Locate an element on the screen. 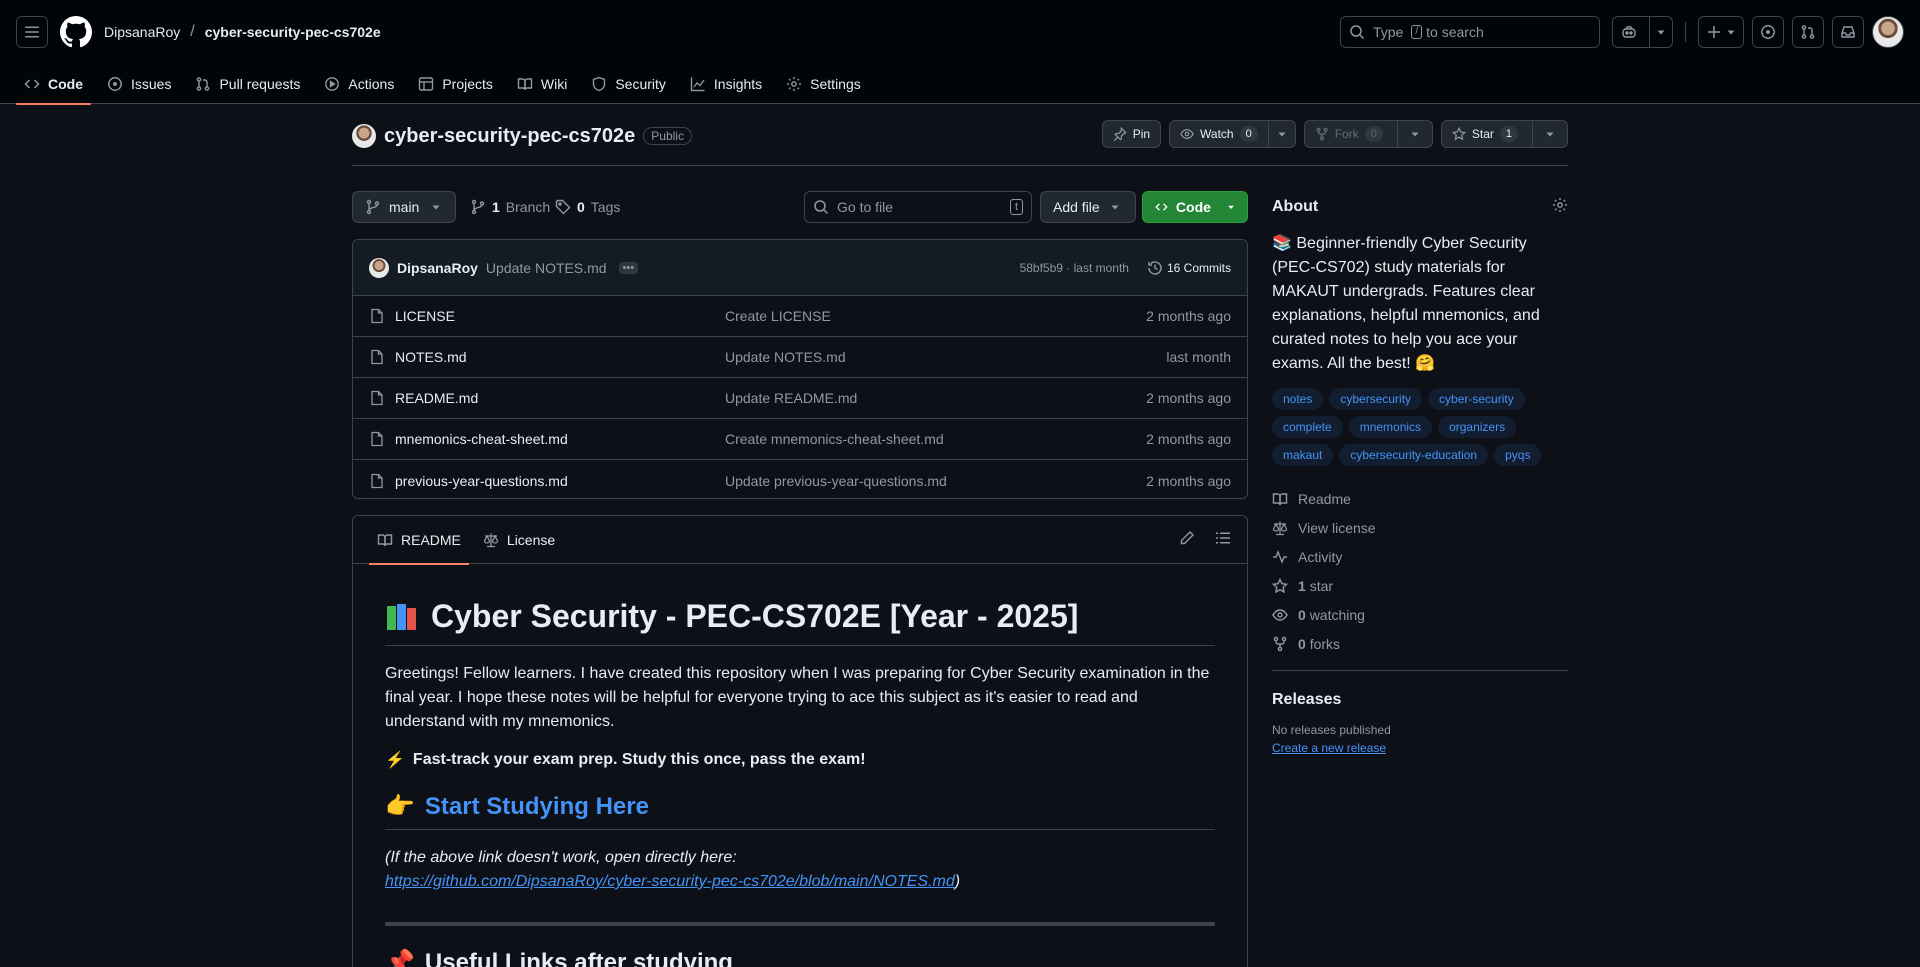 The width and height of the screenshot is (1920, 967). add-file-button: Add file is located at coordinates (1088, 207).